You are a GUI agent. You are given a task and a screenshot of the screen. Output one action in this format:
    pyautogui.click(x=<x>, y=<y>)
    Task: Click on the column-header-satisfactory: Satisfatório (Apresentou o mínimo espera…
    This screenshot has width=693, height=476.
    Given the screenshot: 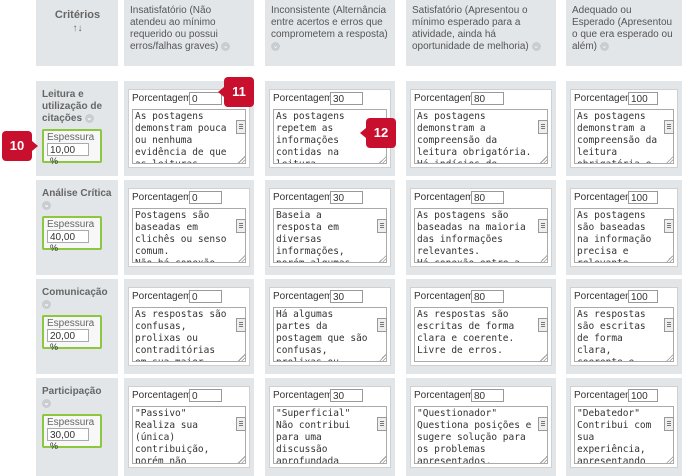 What is the action you would take?
    pyautogui.click(x=481, y=33)
    